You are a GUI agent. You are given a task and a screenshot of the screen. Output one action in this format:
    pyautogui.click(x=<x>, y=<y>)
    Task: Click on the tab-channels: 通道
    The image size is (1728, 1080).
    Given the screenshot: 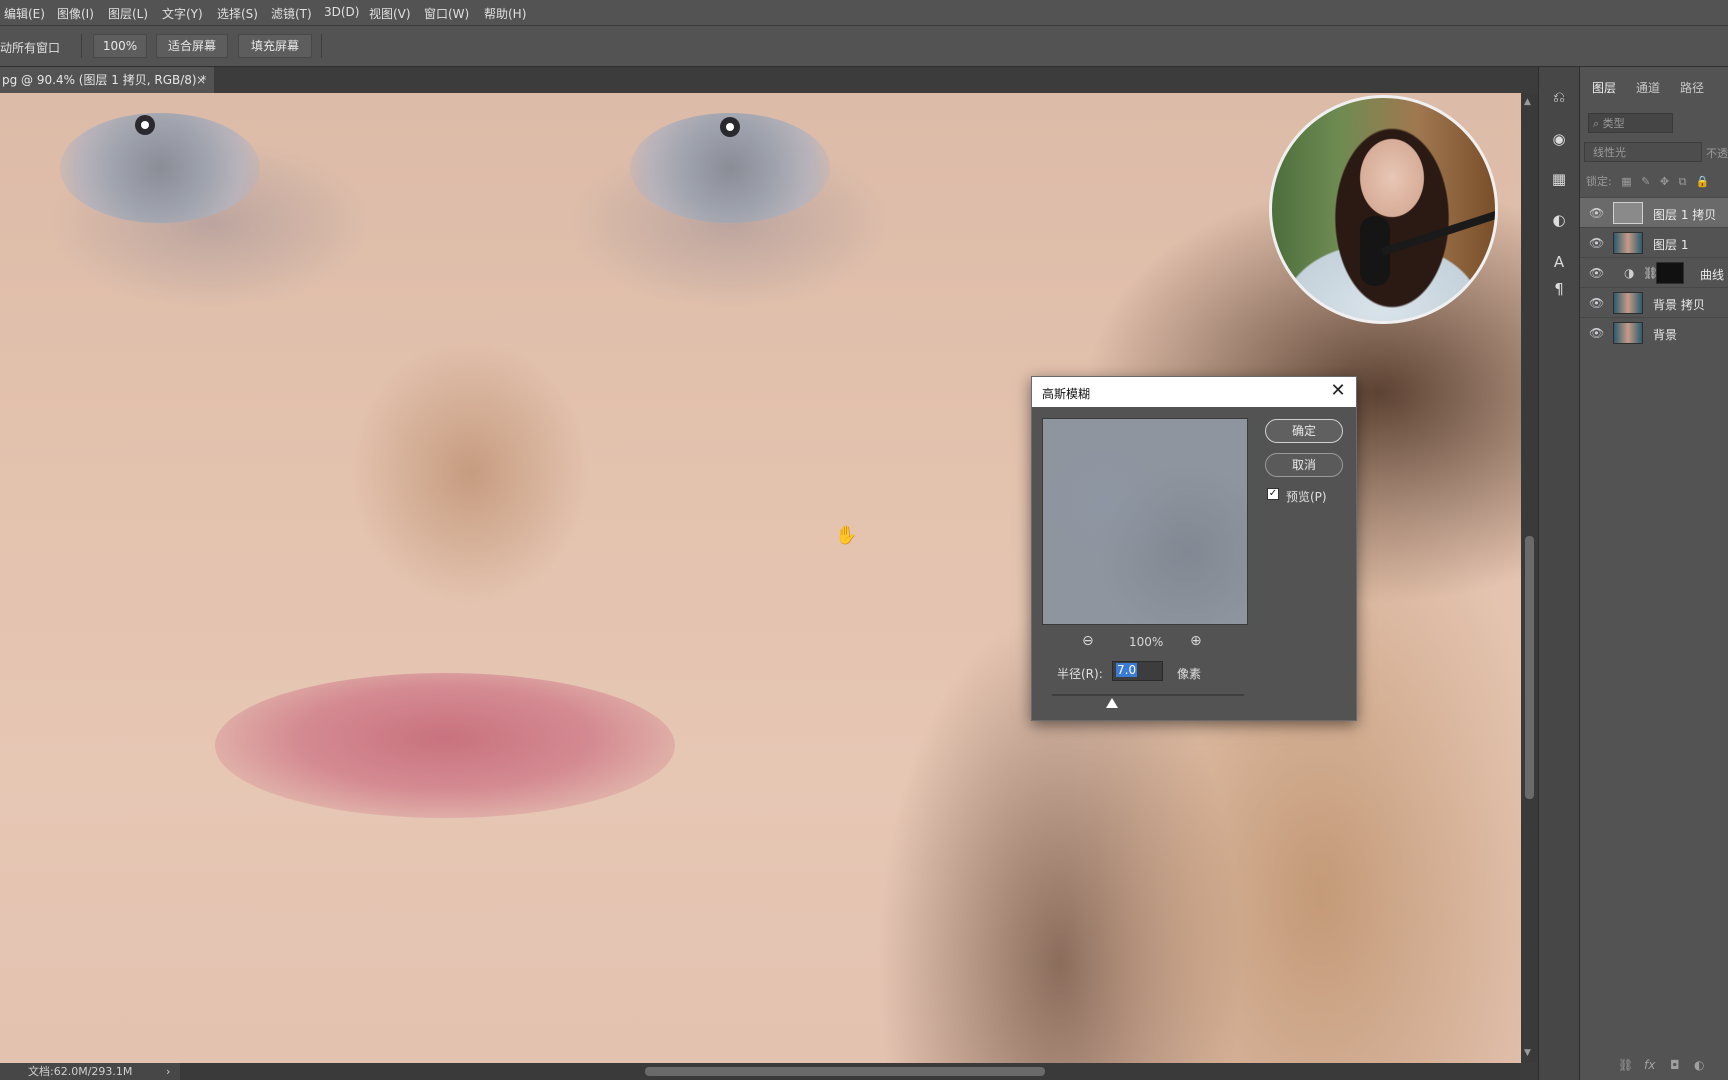 What is the action you would take?
    pyautogui.click(x=1648, y=88)
    